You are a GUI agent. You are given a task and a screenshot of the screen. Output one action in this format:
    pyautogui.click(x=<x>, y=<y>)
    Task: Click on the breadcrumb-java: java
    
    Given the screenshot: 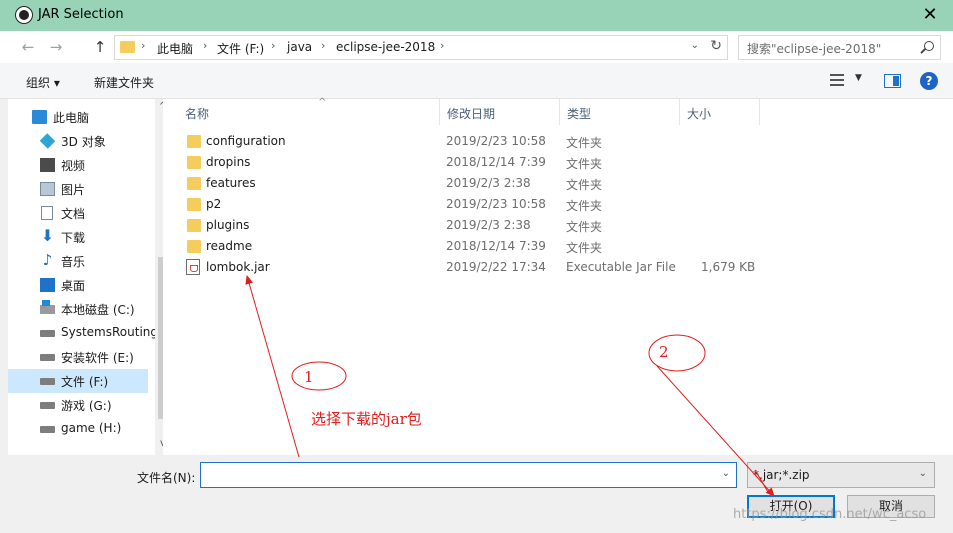 What is the action you would take?
    pyautogui.click(x=299, y=47)
    